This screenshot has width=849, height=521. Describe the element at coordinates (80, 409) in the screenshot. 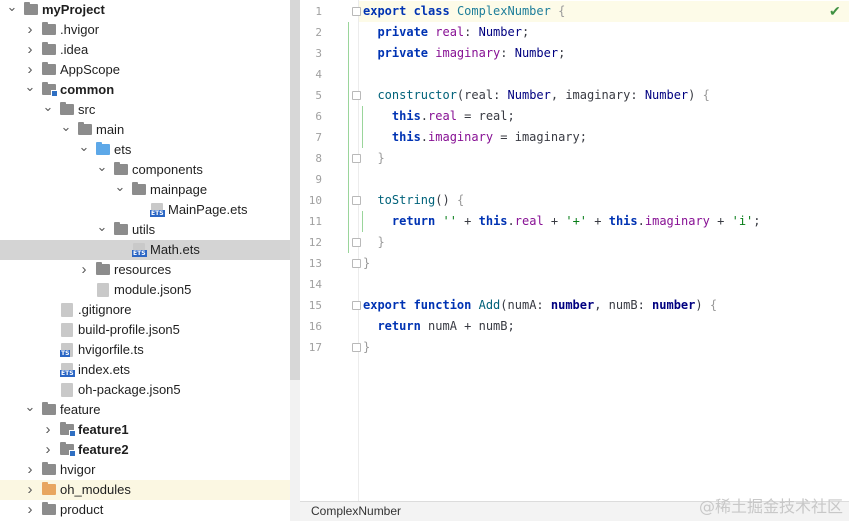

I see `tree-item-label: feature` at that location.